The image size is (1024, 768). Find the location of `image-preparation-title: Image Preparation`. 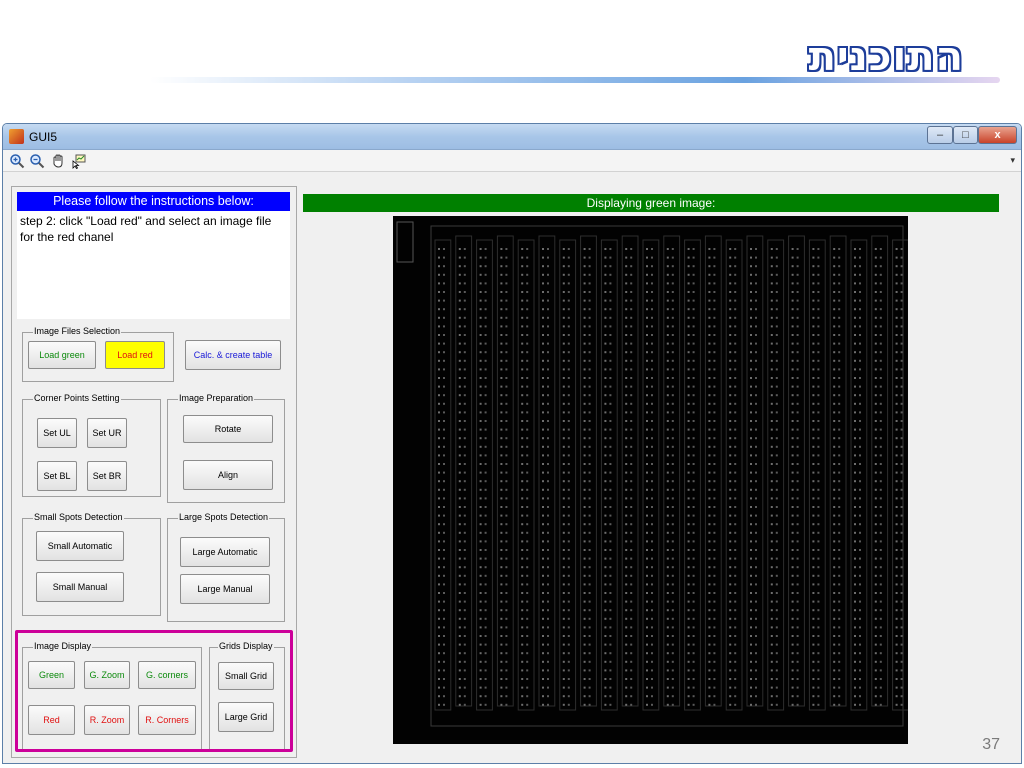

image-preparation-title: Image Preparation is located at coordinates (216, 398).